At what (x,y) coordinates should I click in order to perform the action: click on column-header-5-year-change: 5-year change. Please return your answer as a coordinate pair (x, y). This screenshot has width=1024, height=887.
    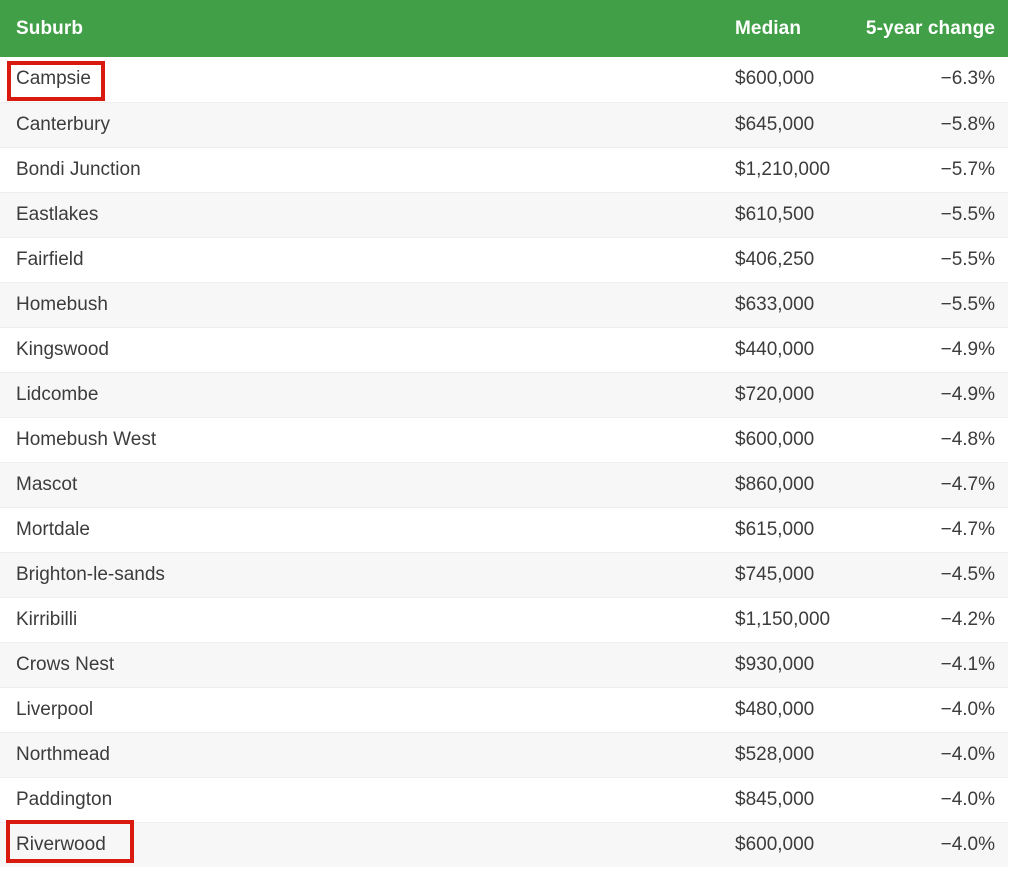
    Looking at the image, I should click on (914, 28).